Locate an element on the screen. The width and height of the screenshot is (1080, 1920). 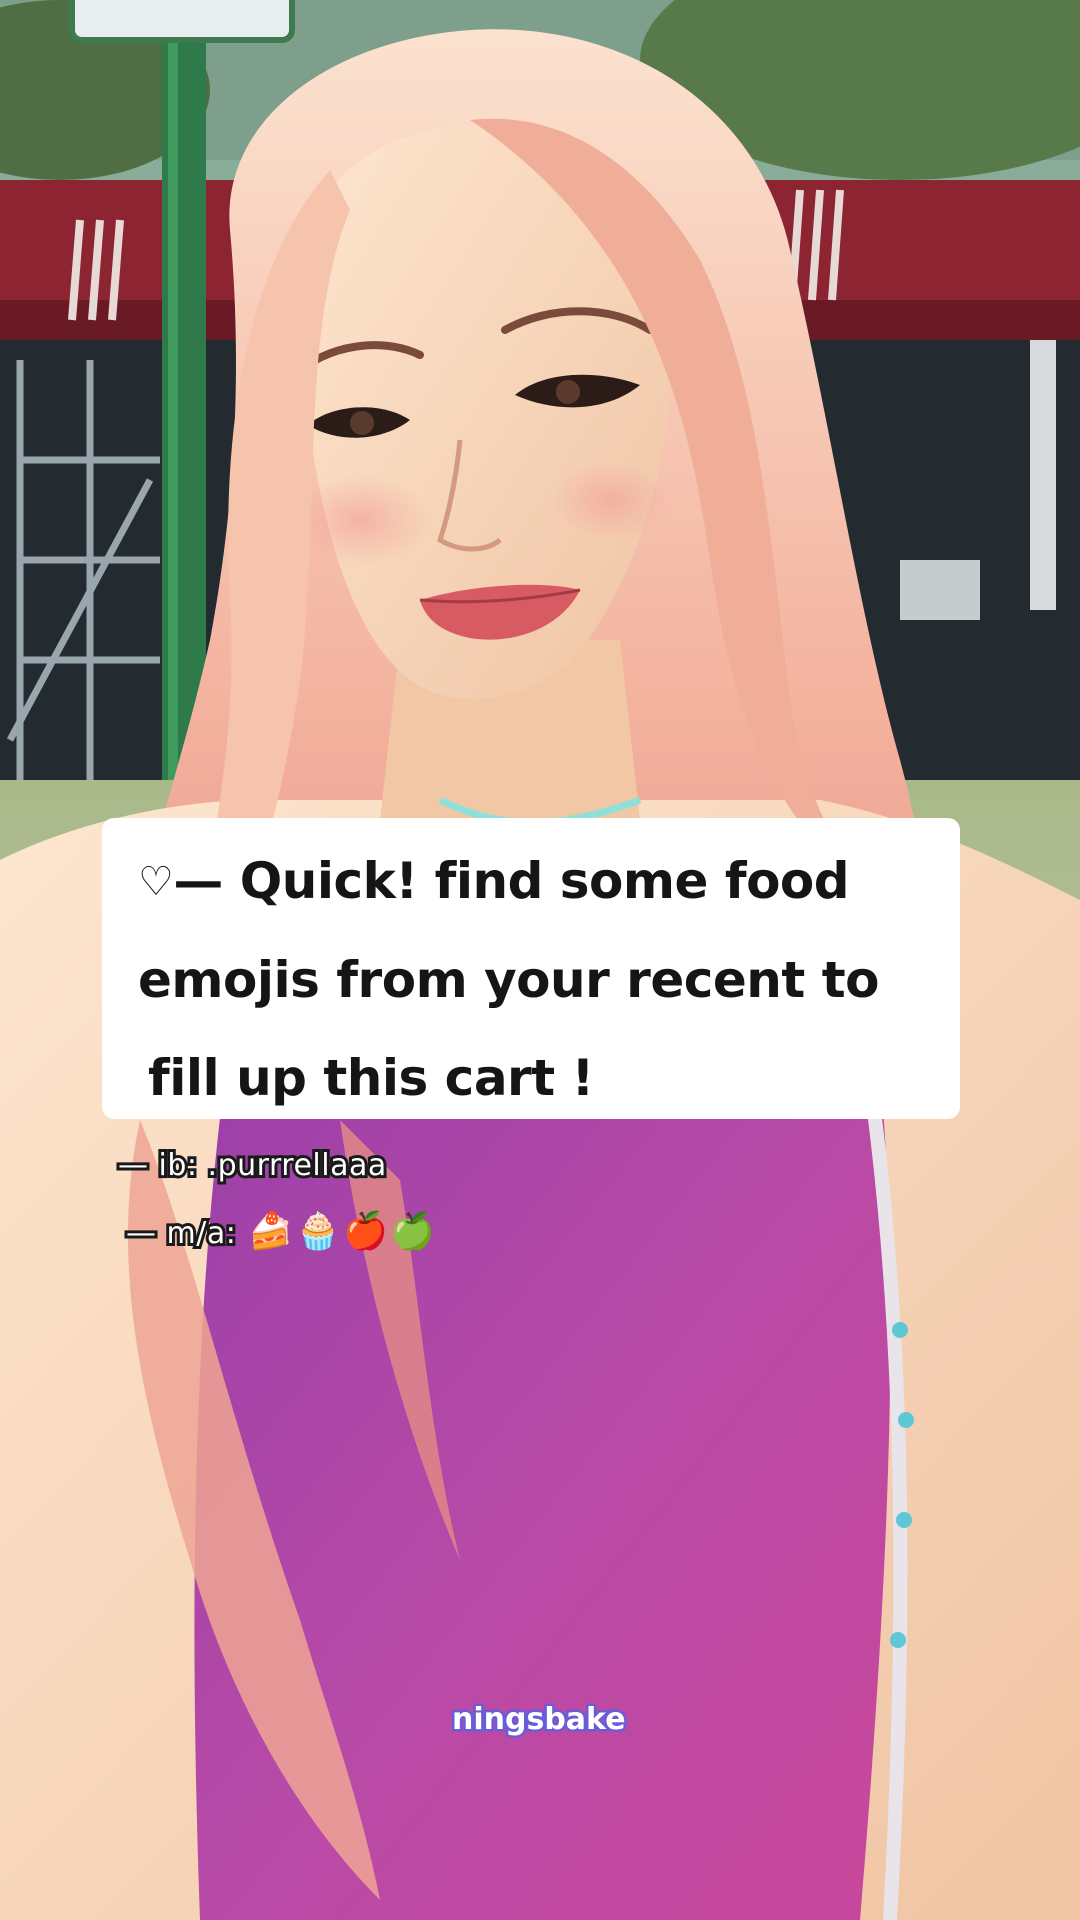
credit-ma: — m/a: 🍰🧁🍎🍏 is located at coordinates (280, 1231).